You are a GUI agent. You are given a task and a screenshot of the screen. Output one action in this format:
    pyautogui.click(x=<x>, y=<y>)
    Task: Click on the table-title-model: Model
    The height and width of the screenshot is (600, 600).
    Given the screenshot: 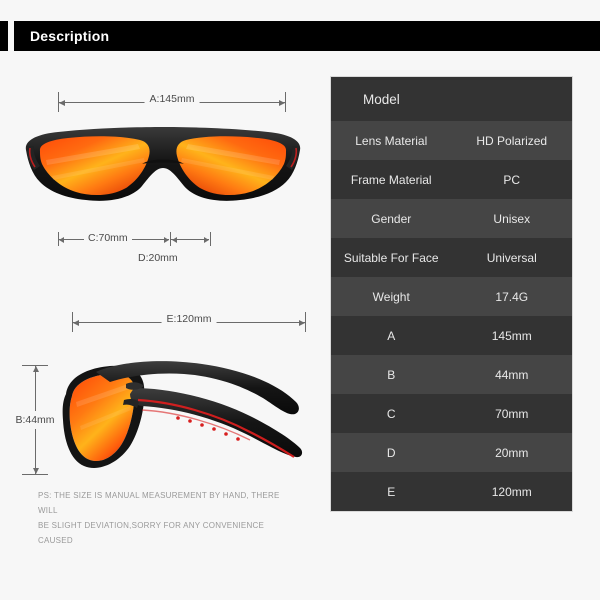 What is the action you would take?
    pyautogui.click(x=381, y=99)
    